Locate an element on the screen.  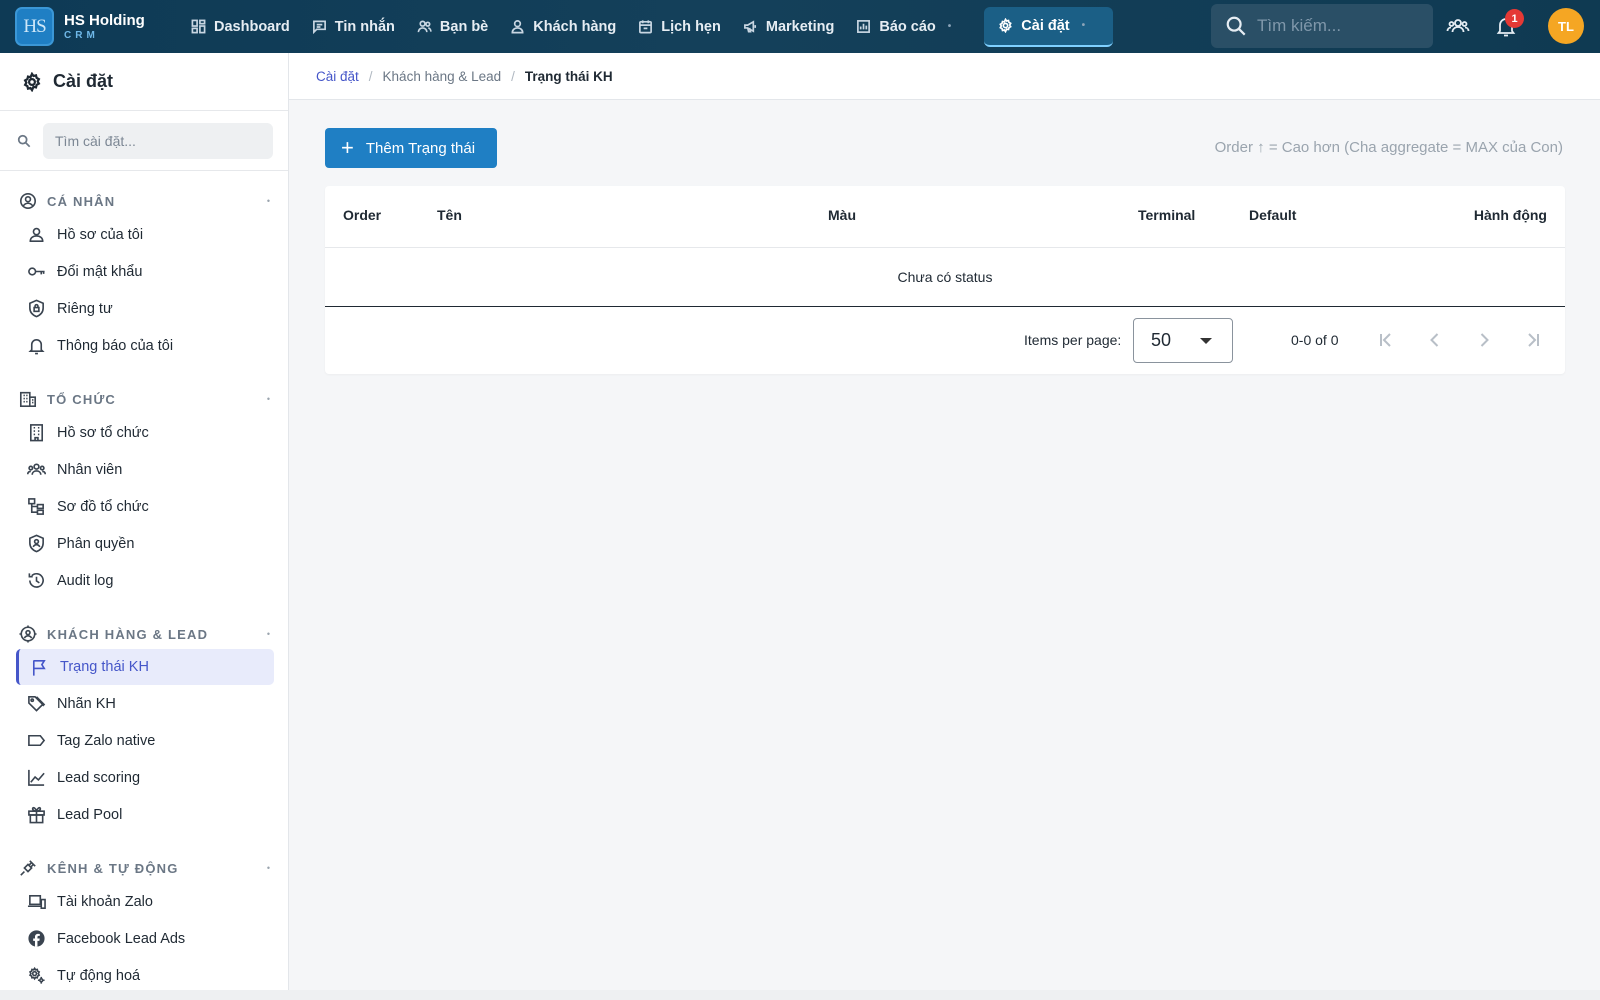
sidebar-item-label: Trạng thái KH is located at coordinates (104, 667).